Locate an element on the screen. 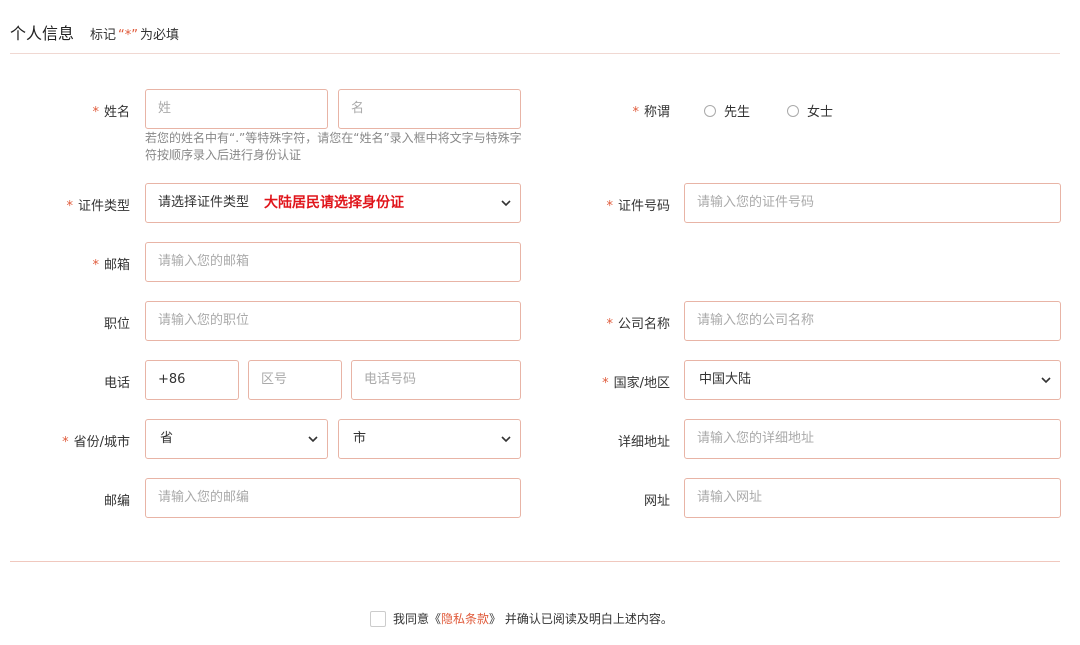 The image size is (1080, 645). zip-placeholder: 请输入您的邮编 is located at coordinates (204, 497).